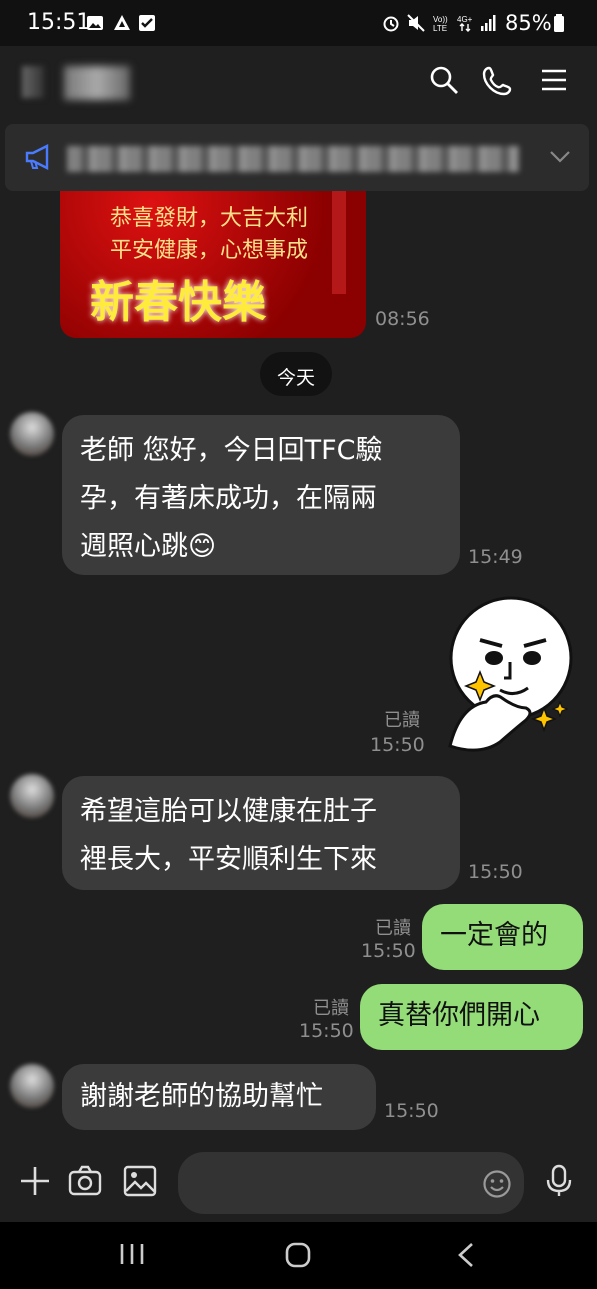 The width and height of the screenshot is (597, 1289). Describe the element at coordinates (97, 83) in the screenshot. I see `contact-name` at that location.